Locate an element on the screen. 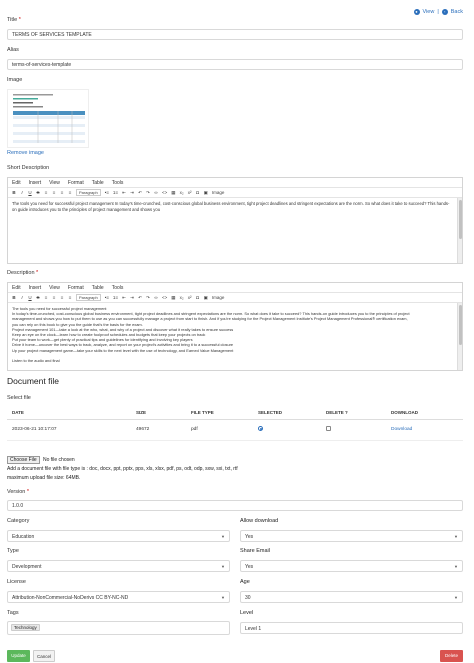  share-email-select: Yes ▼ is located at coordinates (351, 566).